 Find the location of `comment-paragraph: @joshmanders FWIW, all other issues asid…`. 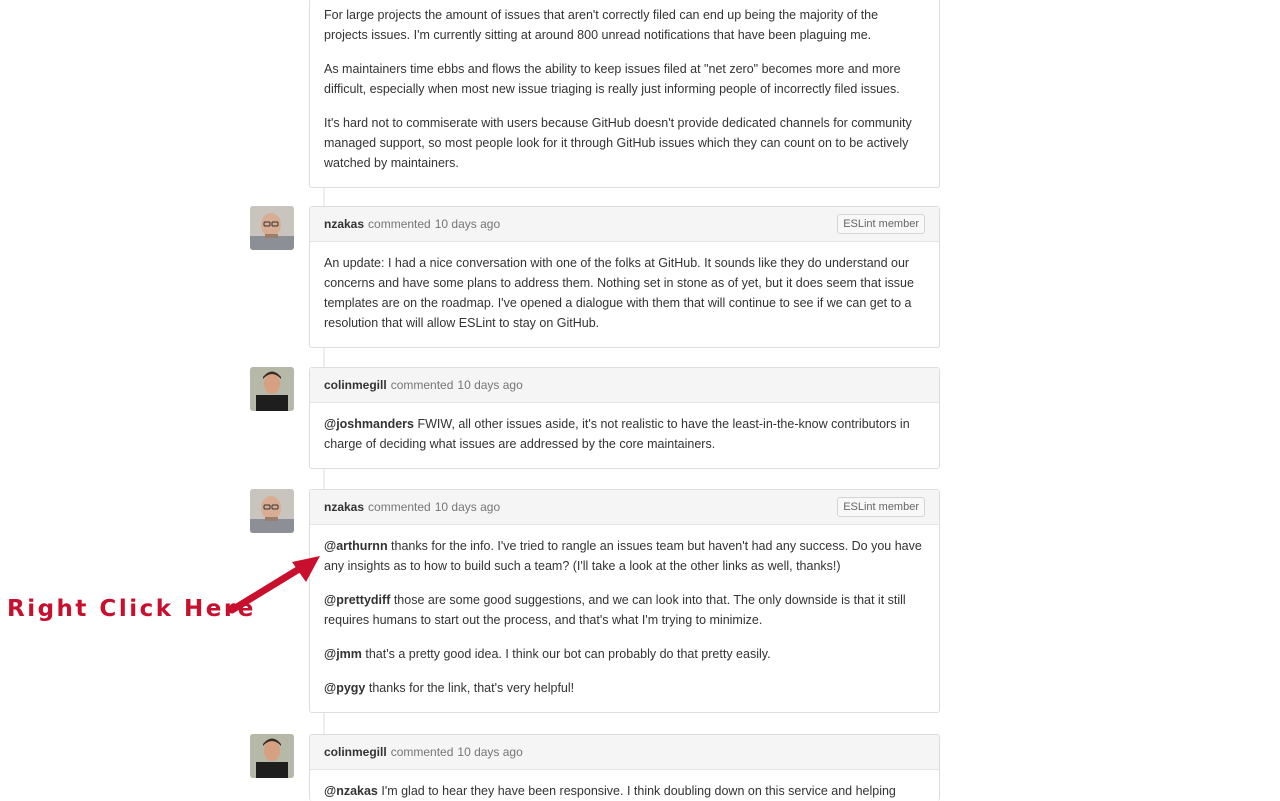

comment-paragraph: @joshmanders FWIW, all other issues asid… is located at coordinates (624, 434).